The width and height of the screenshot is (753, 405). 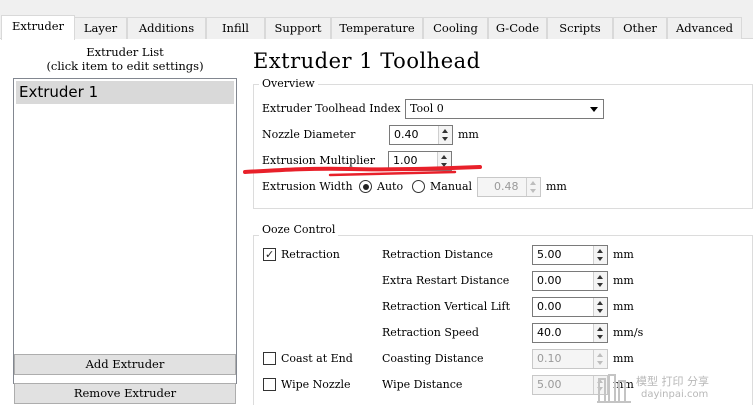 What do you see at coordinates (570, 255) in the screenshot?
I see `retraction-distance-field: 5.00` at bounding box center [570, 255].